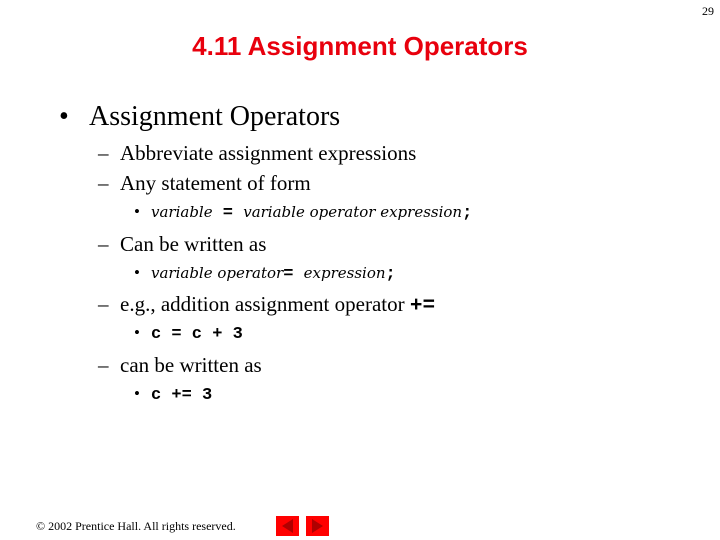  What do you see at coordinates (215, 116) in the screenshot?
I see `bullet-text: Assignment Operators` at bounding box center [215, 116].